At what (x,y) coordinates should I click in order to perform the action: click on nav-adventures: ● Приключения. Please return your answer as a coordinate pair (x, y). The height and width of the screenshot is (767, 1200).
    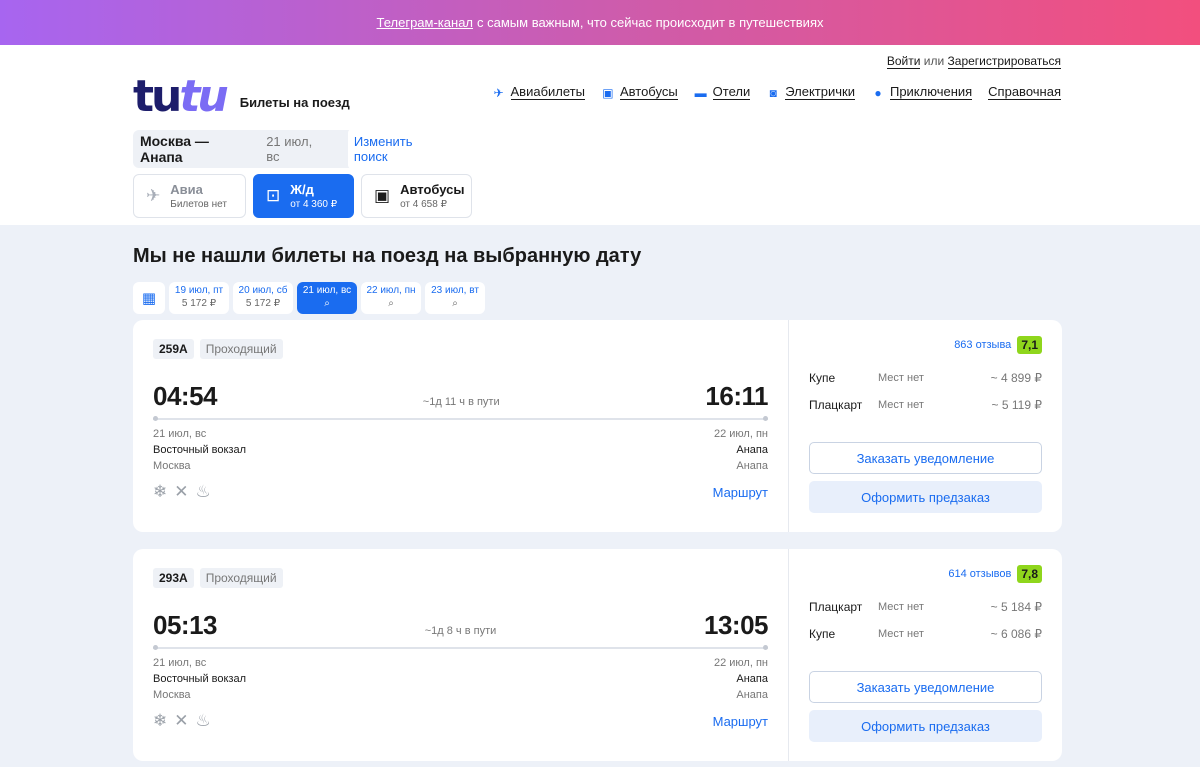
    Looking at the image, I should click on (922, 92).